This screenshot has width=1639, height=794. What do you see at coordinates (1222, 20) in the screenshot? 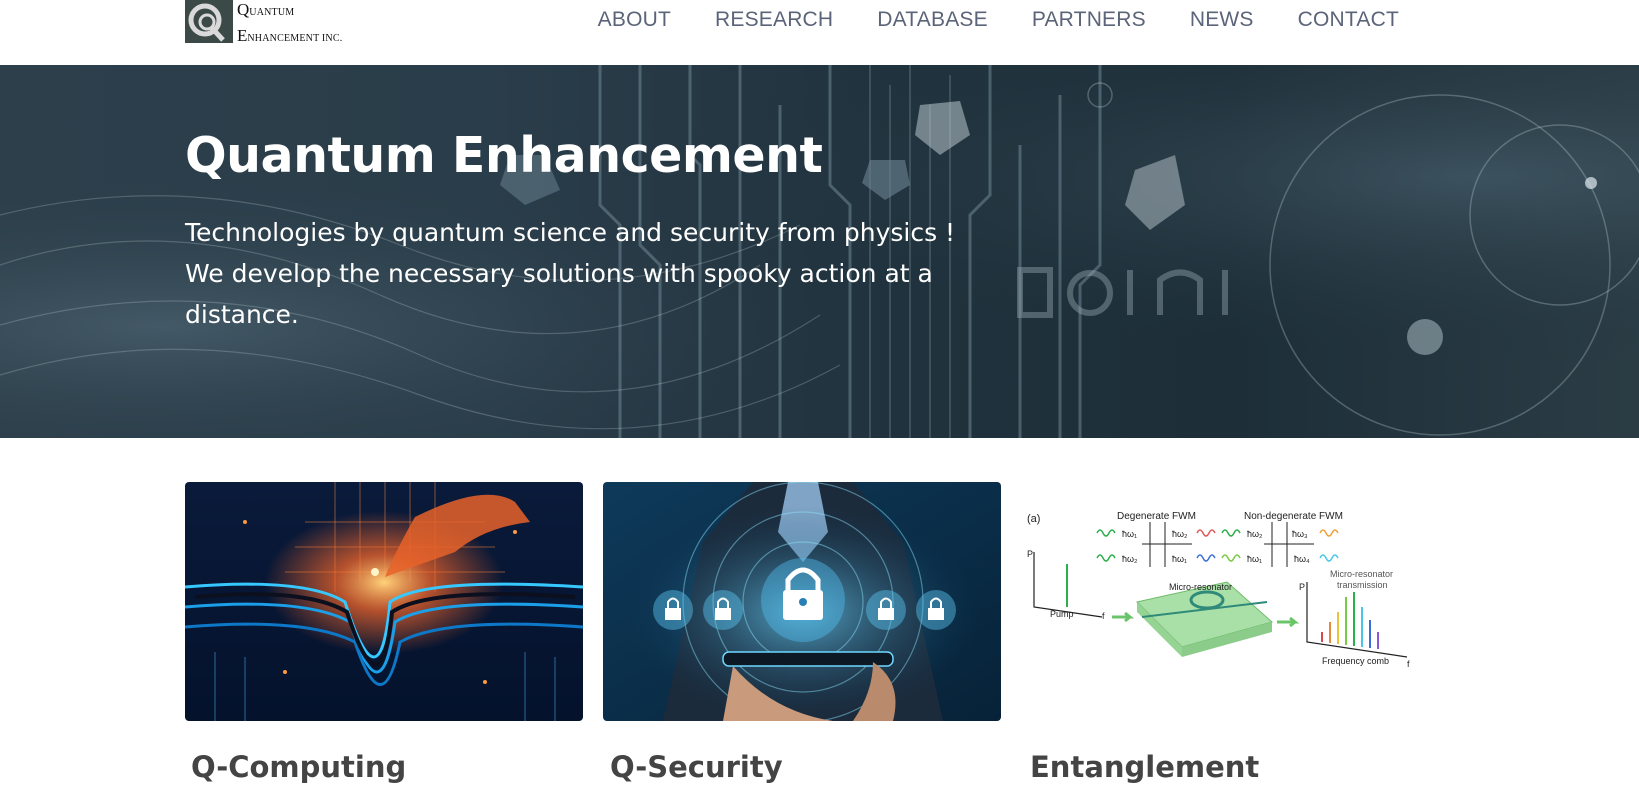
I see `nav-news: NEWS` at bounding box center [1222, 20].